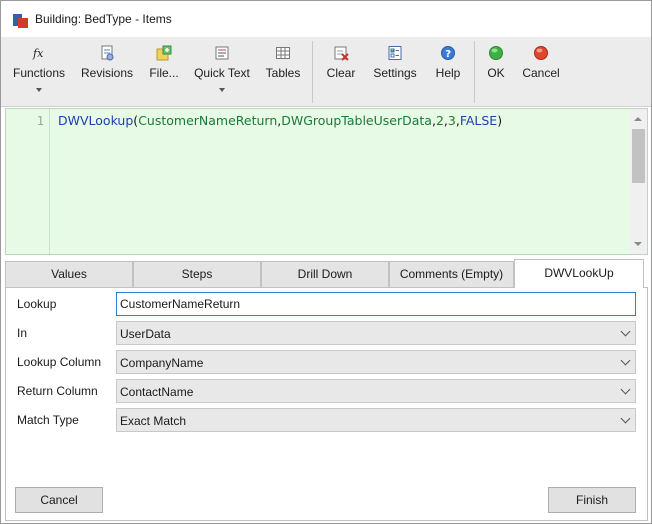  Describe the element at coordinates (162, 363) in the screenshot. I see `lookup-column-value: CompanyName` at that location.